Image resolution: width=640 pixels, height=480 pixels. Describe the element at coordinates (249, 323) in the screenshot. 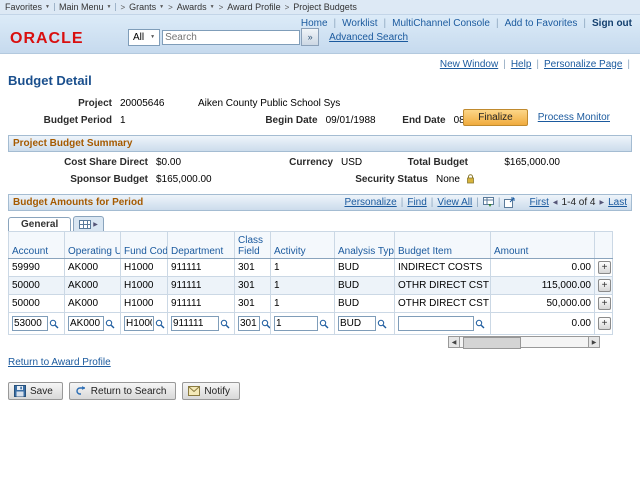

I see `class-field-input` at that location.